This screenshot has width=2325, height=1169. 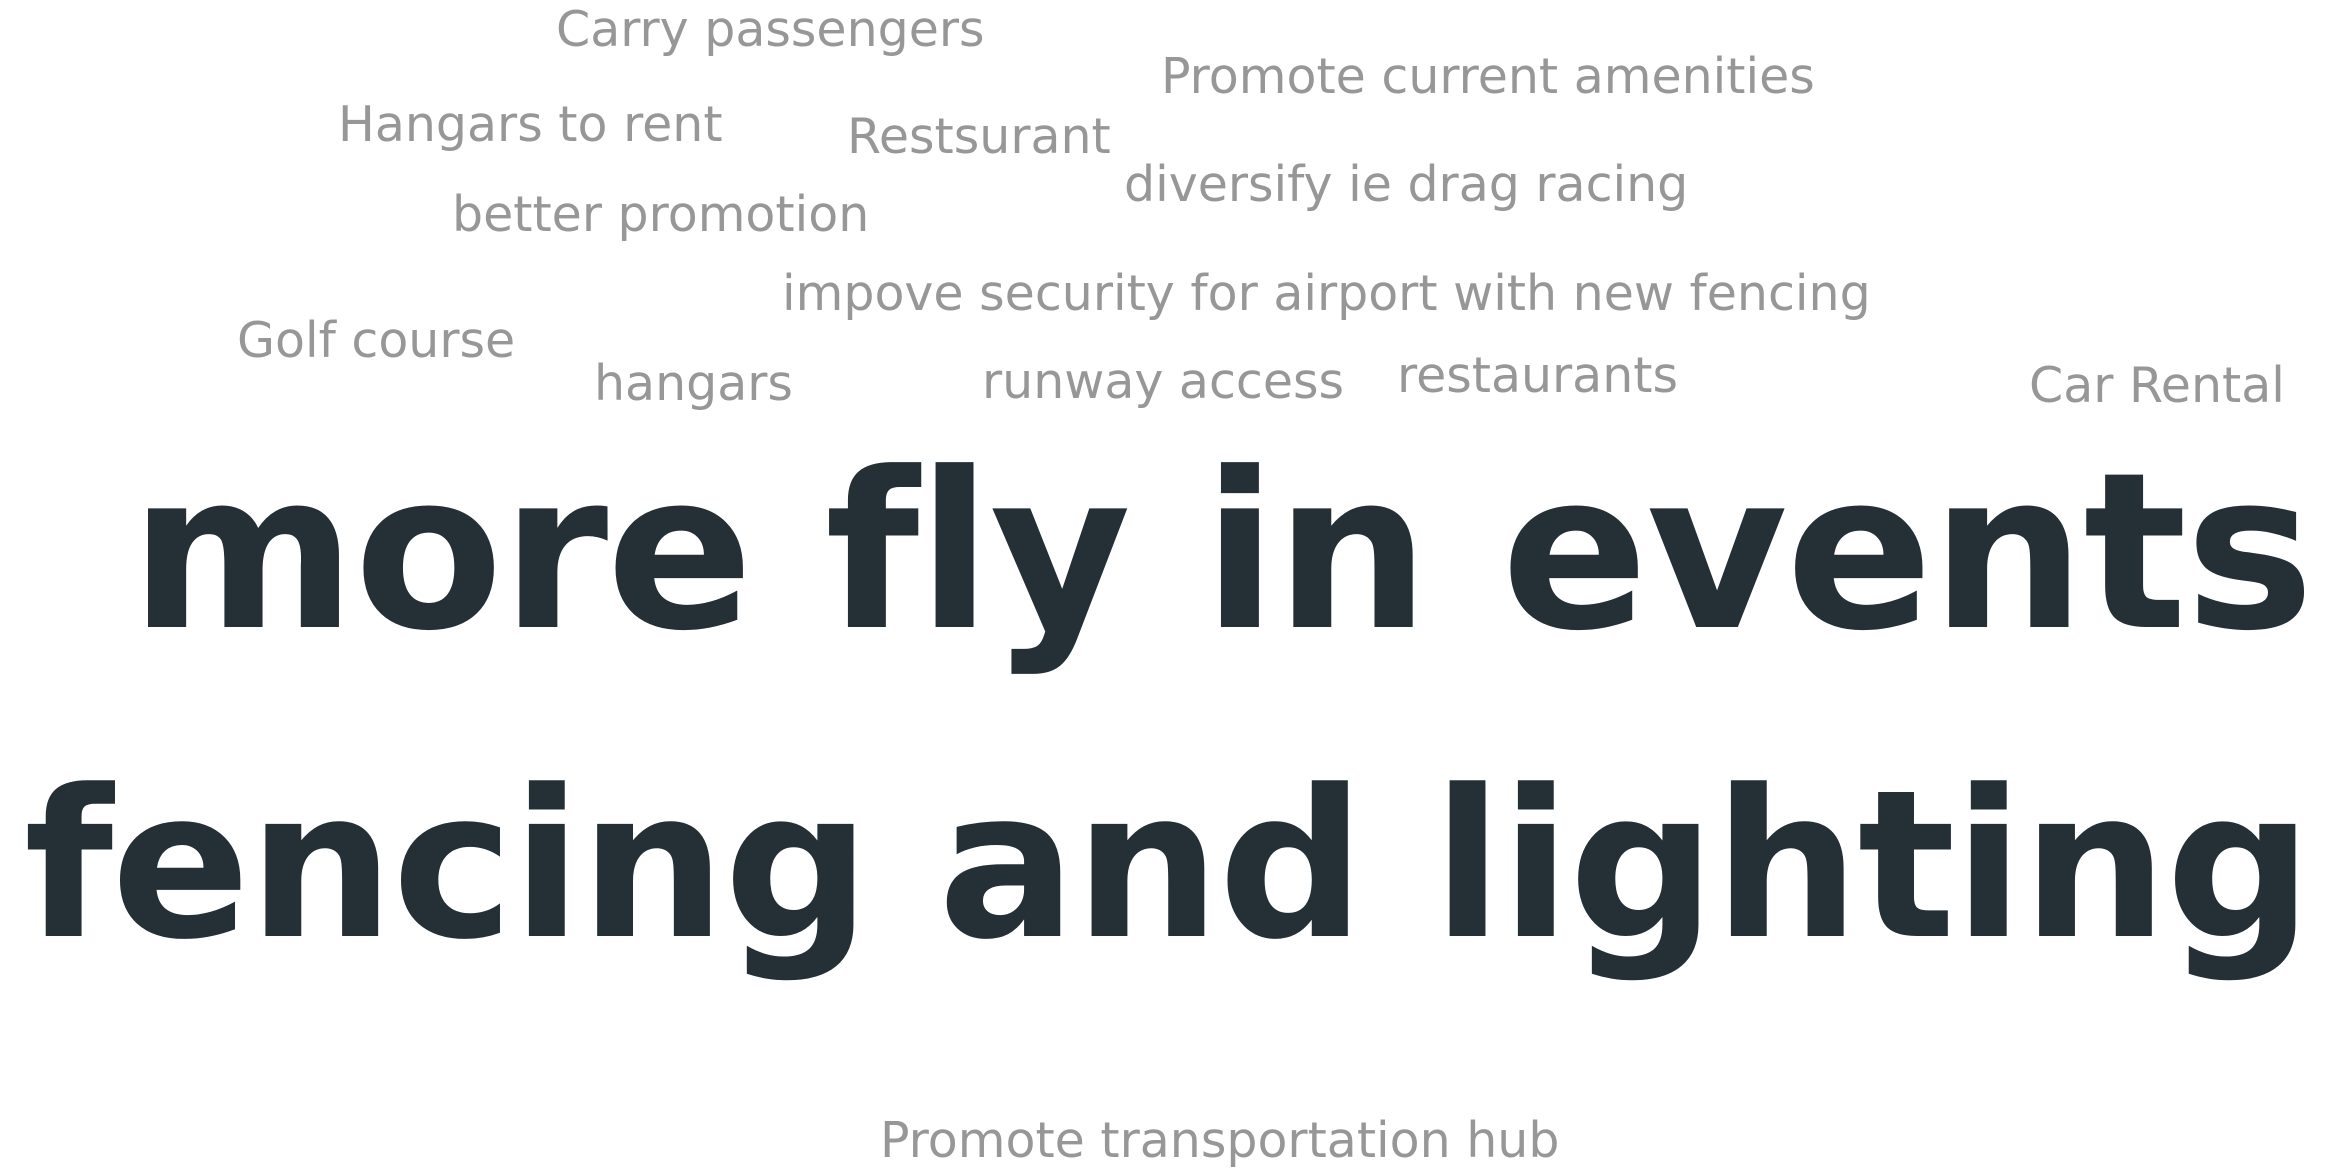 What do you see at coordinates (1220, 1140) in the screenshot?
I see `word-promote-transportation-hub: Promote transportation hub` at bounding box center [1220, 1140].